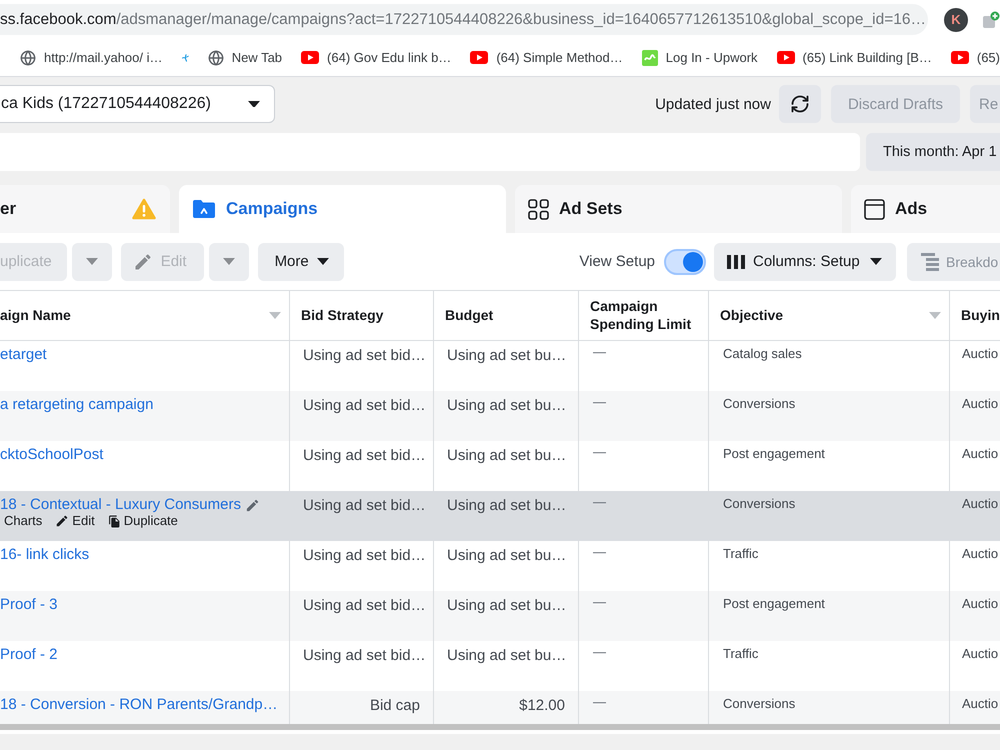 This screenshot has height=750, width=1000. I want to click on tab: Ad Sets, so click(678, 209).